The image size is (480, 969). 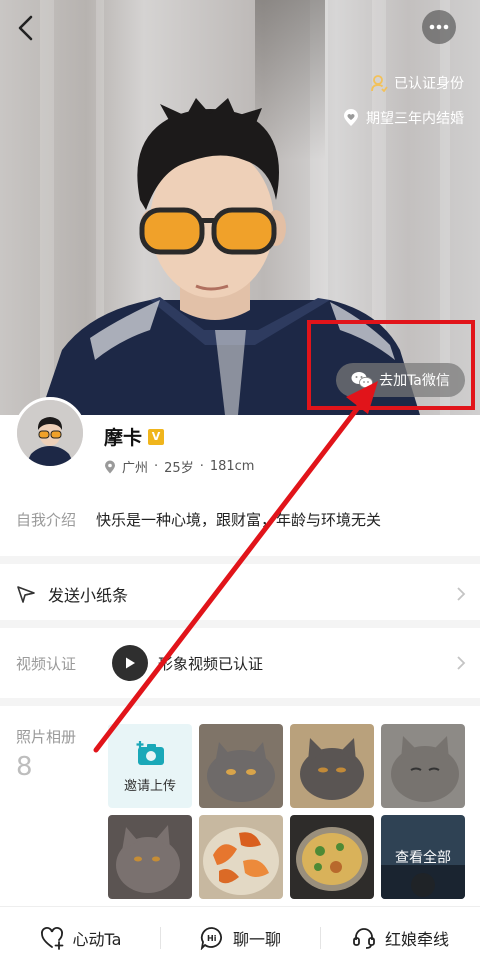 I want to click on verified-identity-tag: 已认证身份, so click(x=417, y=83).